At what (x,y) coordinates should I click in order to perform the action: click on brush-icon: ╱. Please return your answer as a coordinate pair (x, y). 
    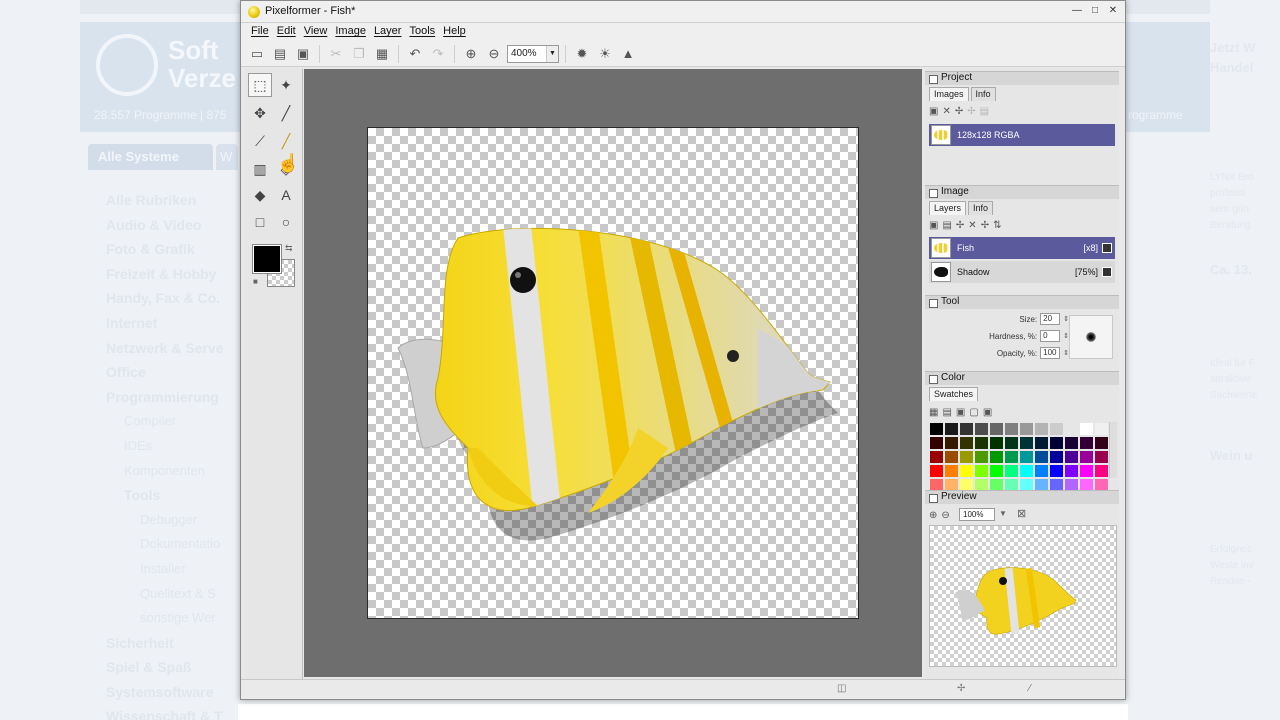
    Looking at the image, I should click on (286, 141).